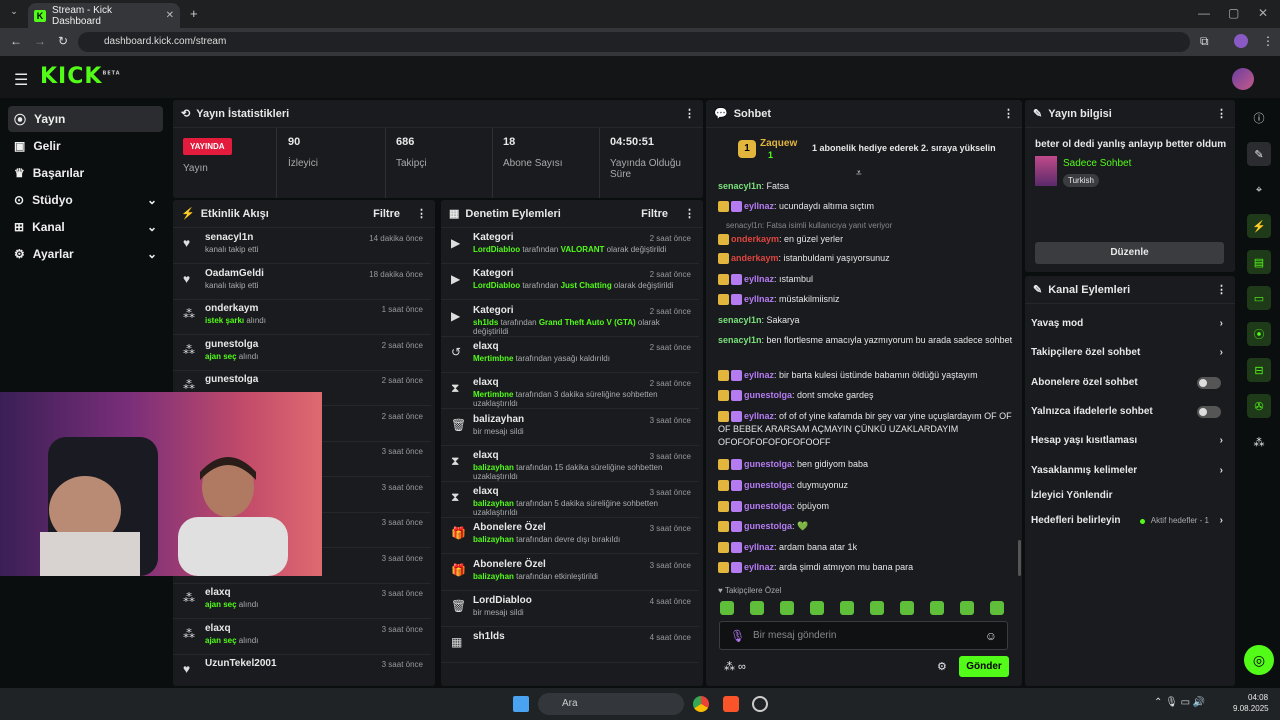 This screenshot has width=1280, height=720. I want to click on channel-action-item: Yalnızca ifadelerle sohbet, so click(1131, 414).